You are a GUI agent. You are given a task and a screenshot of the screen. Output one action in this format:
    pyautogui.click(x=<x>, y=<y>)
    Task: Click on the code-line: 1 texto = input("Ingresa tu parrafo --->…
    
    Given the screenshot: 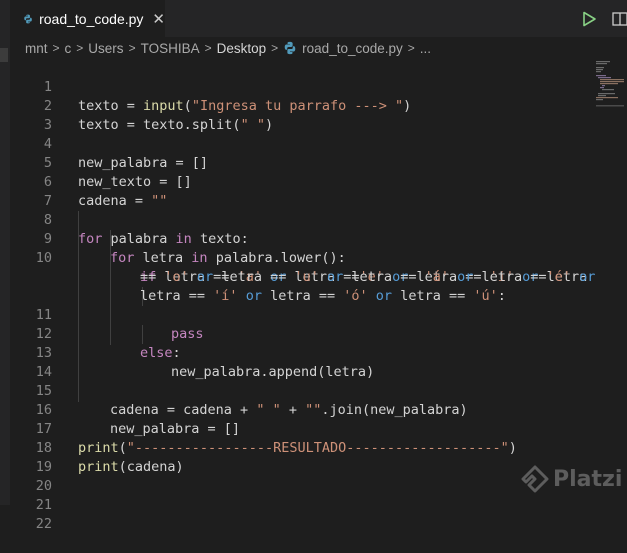 What is the action you would take?
    pyautogui.click(x=300, y=86)
    